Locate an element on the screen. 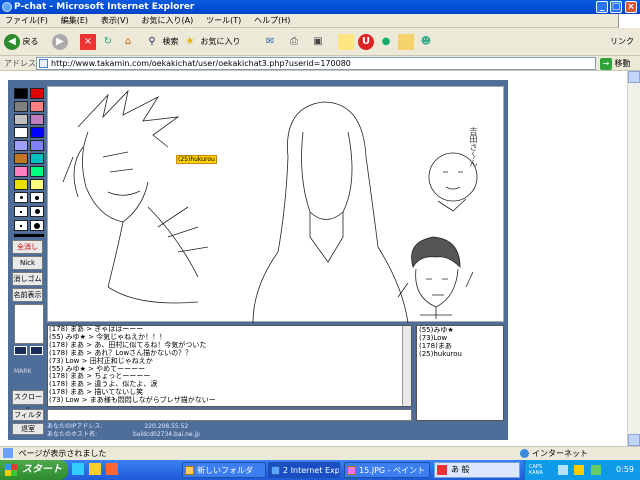  search-button: ⚲ 検索 is located at coordinates (161, 42).